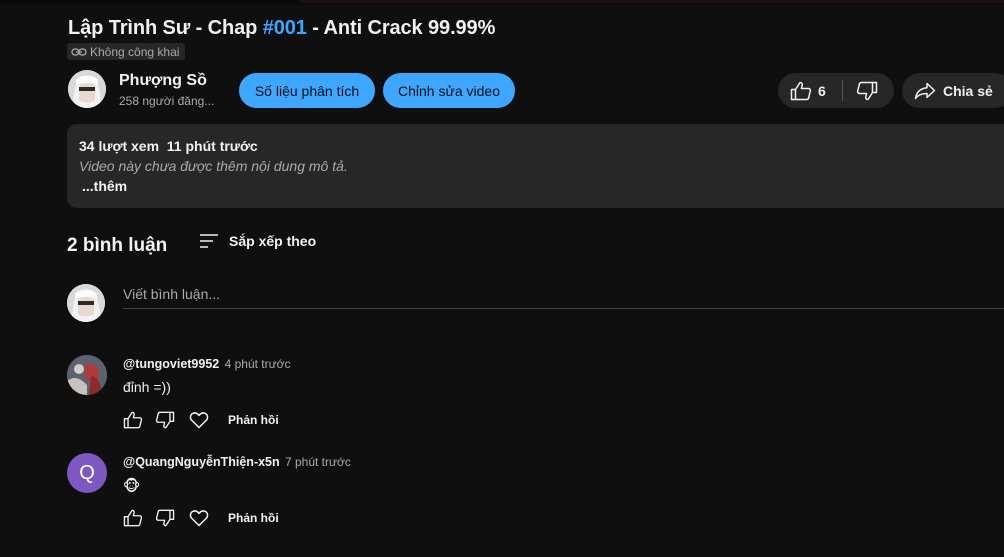 This screenshot has width=1004, height=557. Describe the element at coordinates (867, 91) in the screenshot. I see `dislike-icon` at that location.